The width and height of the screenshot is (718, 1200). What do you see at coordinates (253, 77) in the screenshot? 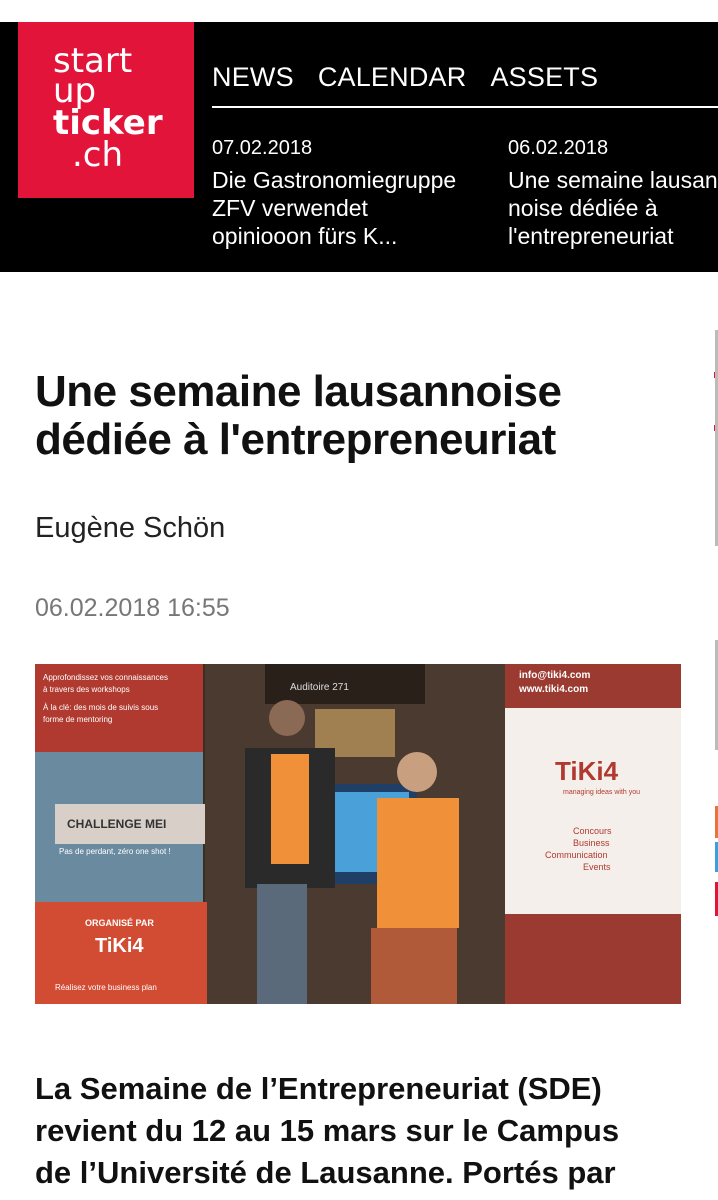
I see `nav-news: NEWS` at bounding box center [253, 77].